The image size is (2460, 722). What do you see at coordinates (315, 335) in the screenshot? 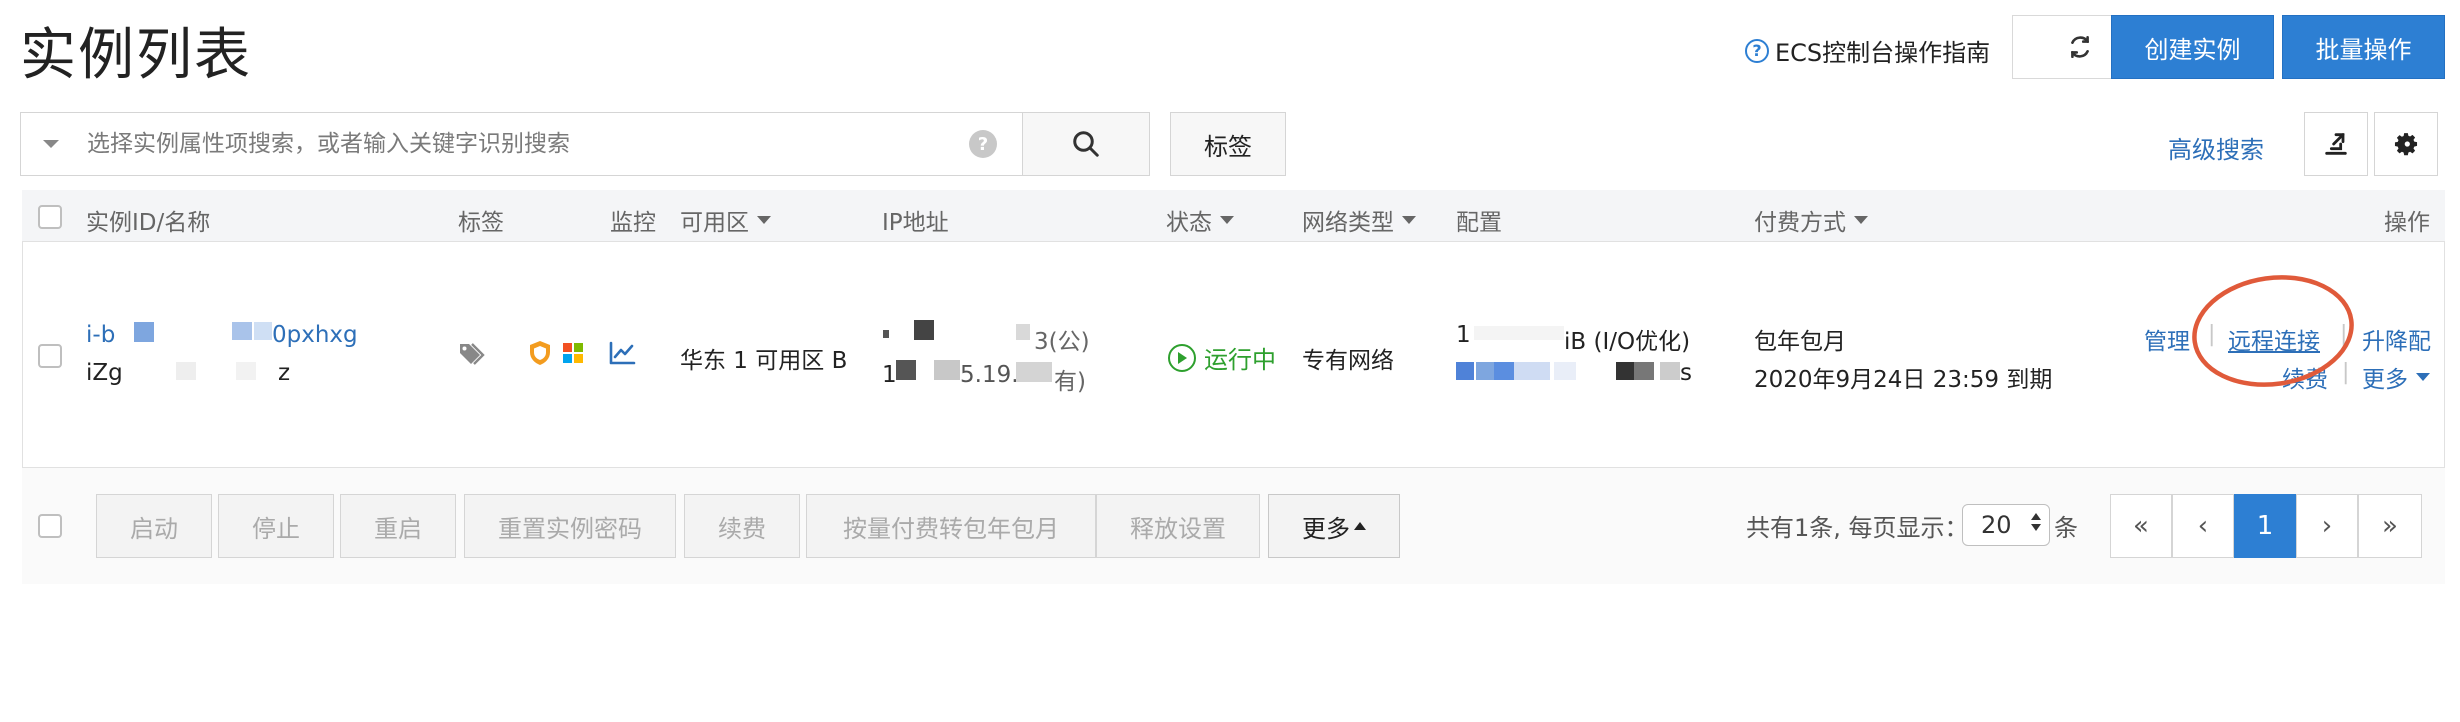
I see `instance-id-suffix: 0pxhxg` at bounding box center [315, 335].